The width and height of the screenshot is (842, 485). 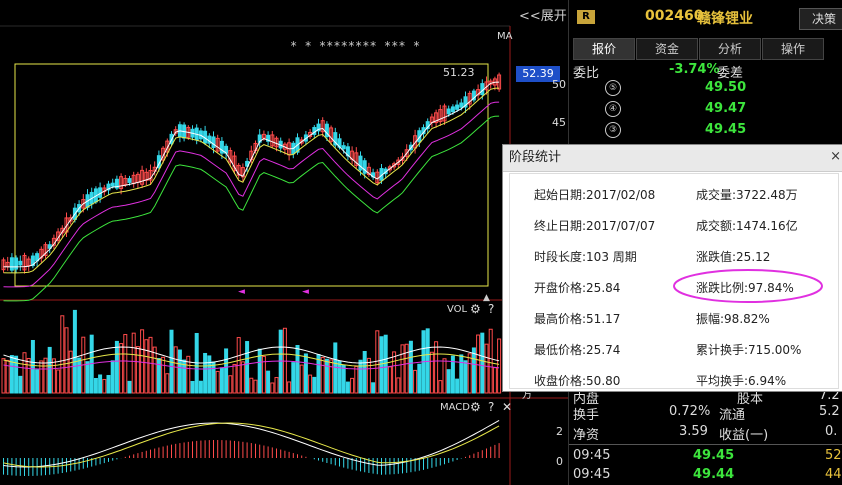 I want to click on expand-button: <<展开, so click(x=543, y=14).